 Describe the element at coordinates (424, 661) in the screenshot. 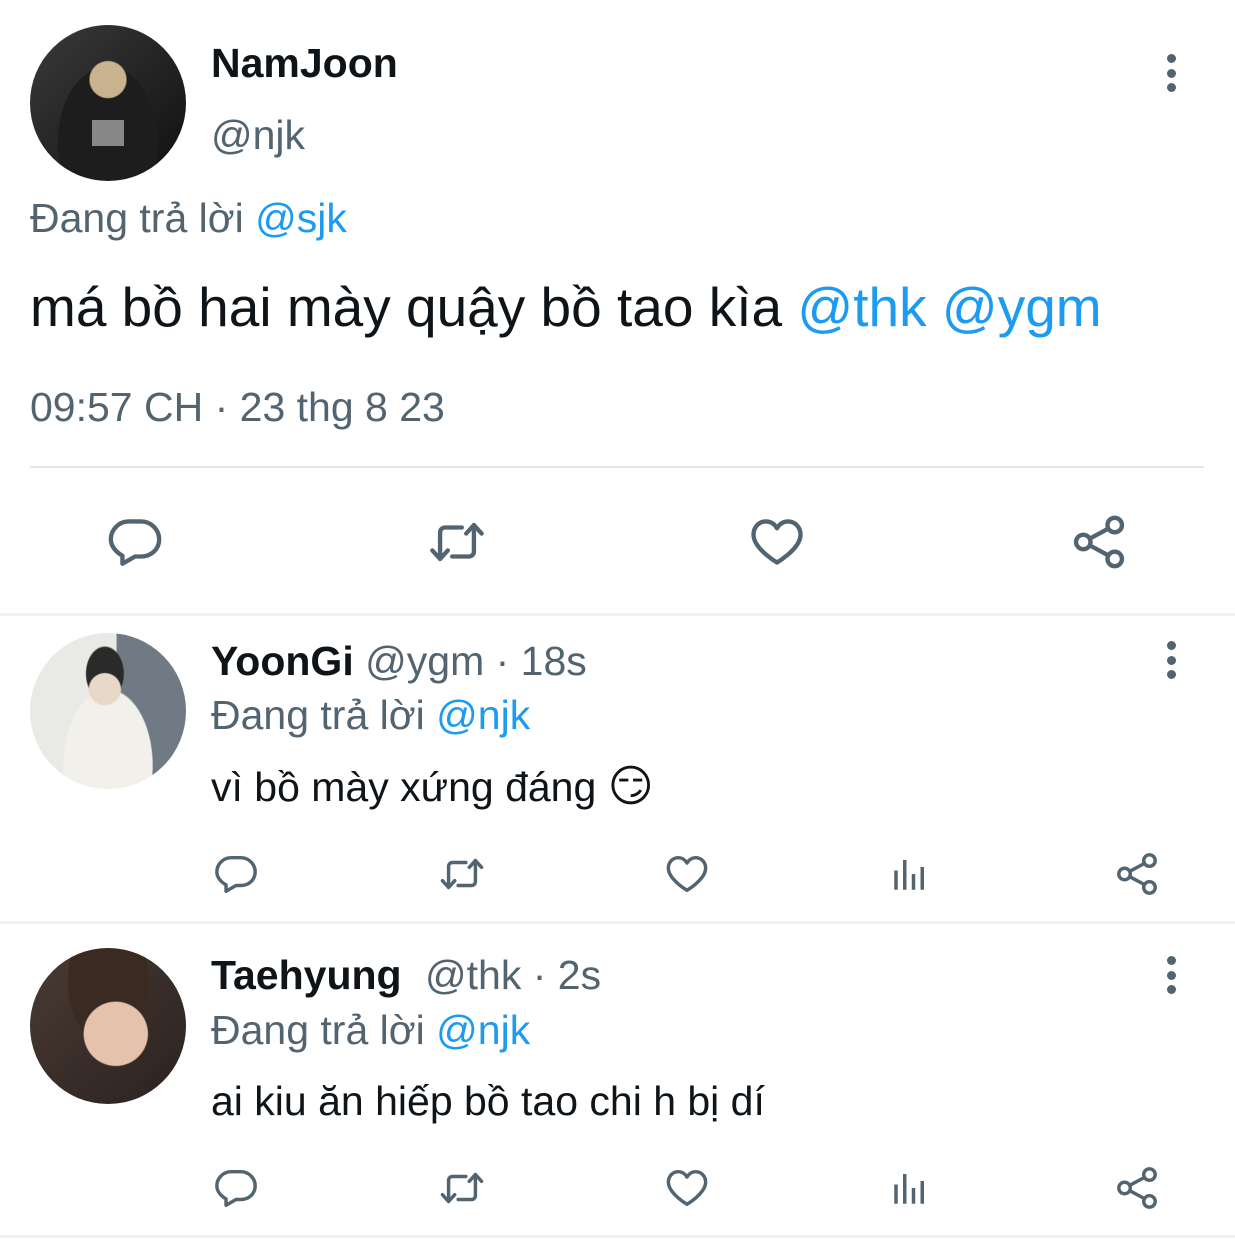

I see `author-handle: @ygm` at that location.